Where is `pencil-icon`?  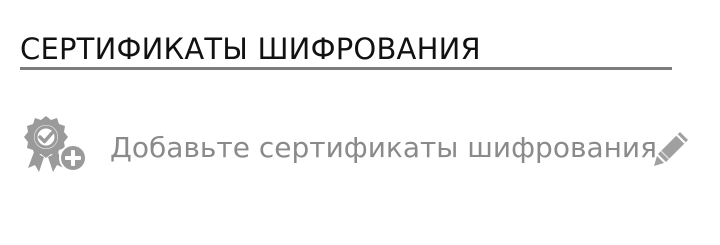 pencil-icon is located at coordinates (671, 149).